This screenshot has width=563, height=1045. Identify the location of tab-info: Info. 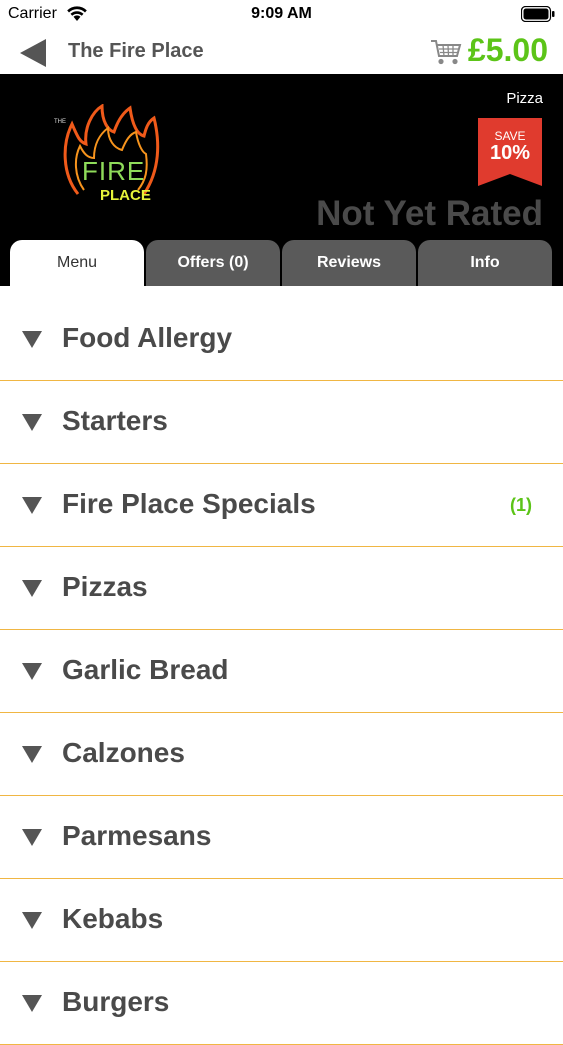
(485, 263).